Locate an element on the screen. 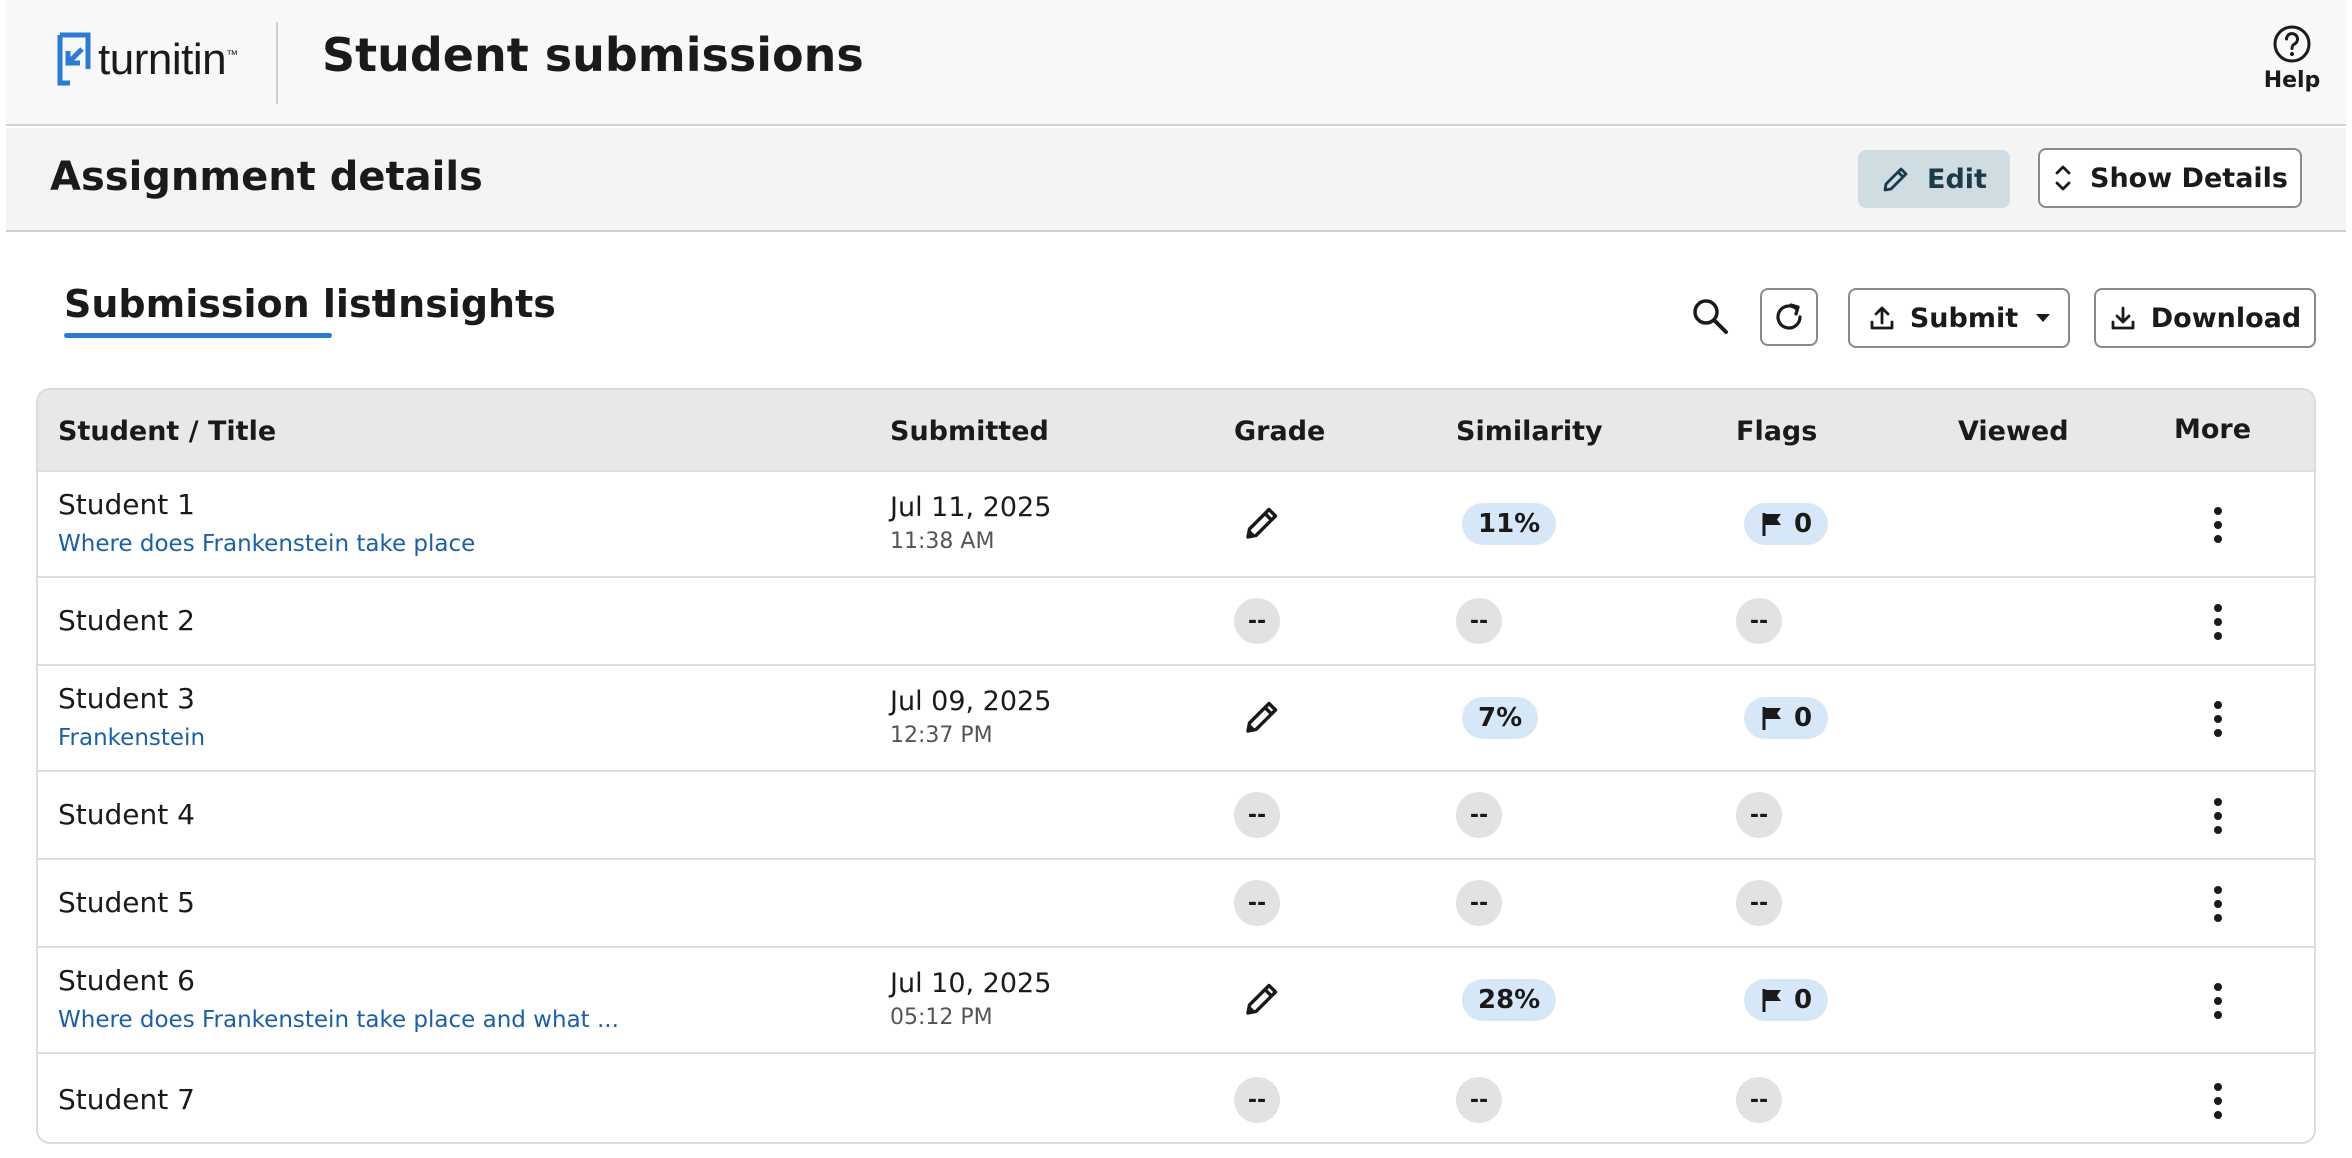 The image size is (2352, 1158). table-row: Student 5 -- -- -- is located at coordinates (1176, 902).